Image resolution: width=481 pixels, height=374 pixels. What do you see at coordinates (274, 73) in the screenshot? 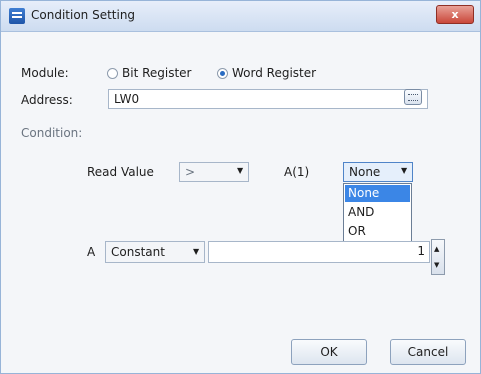
I see `word-register-label: Word Register` at bounding box center [274, 73].